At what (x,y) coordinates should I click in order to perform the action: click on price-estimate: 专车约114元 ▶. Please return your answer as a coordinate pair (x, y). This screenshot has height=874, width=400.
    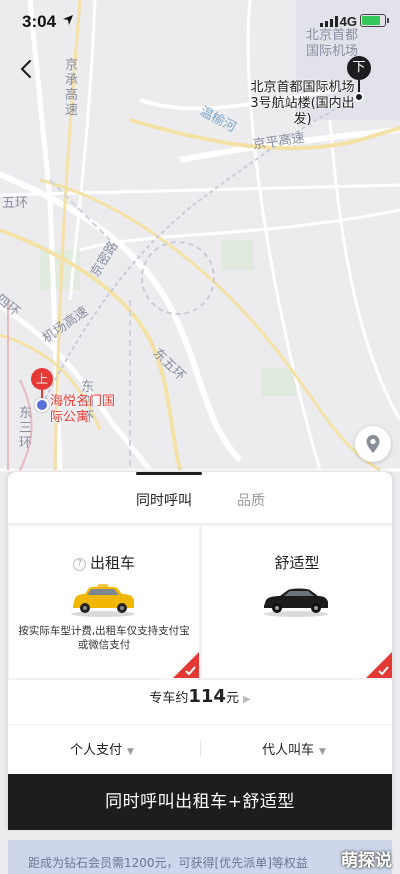
    Looking at the image, I should click on (200, 696).